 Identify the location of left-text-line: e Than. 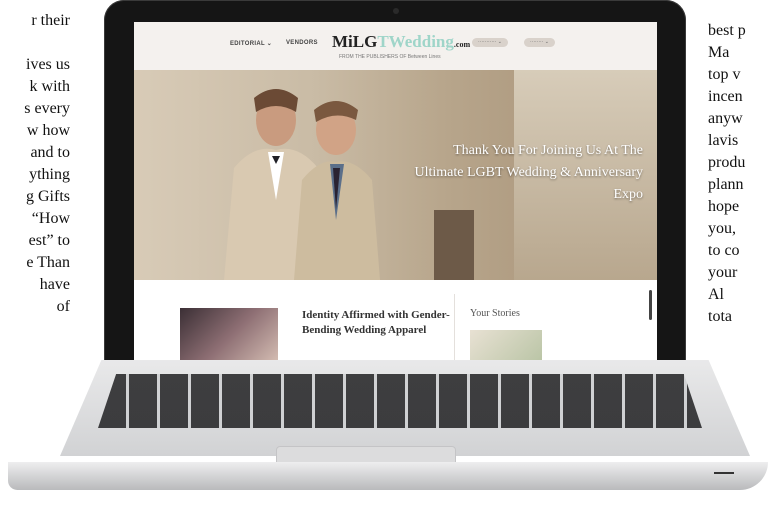
(48, 262).